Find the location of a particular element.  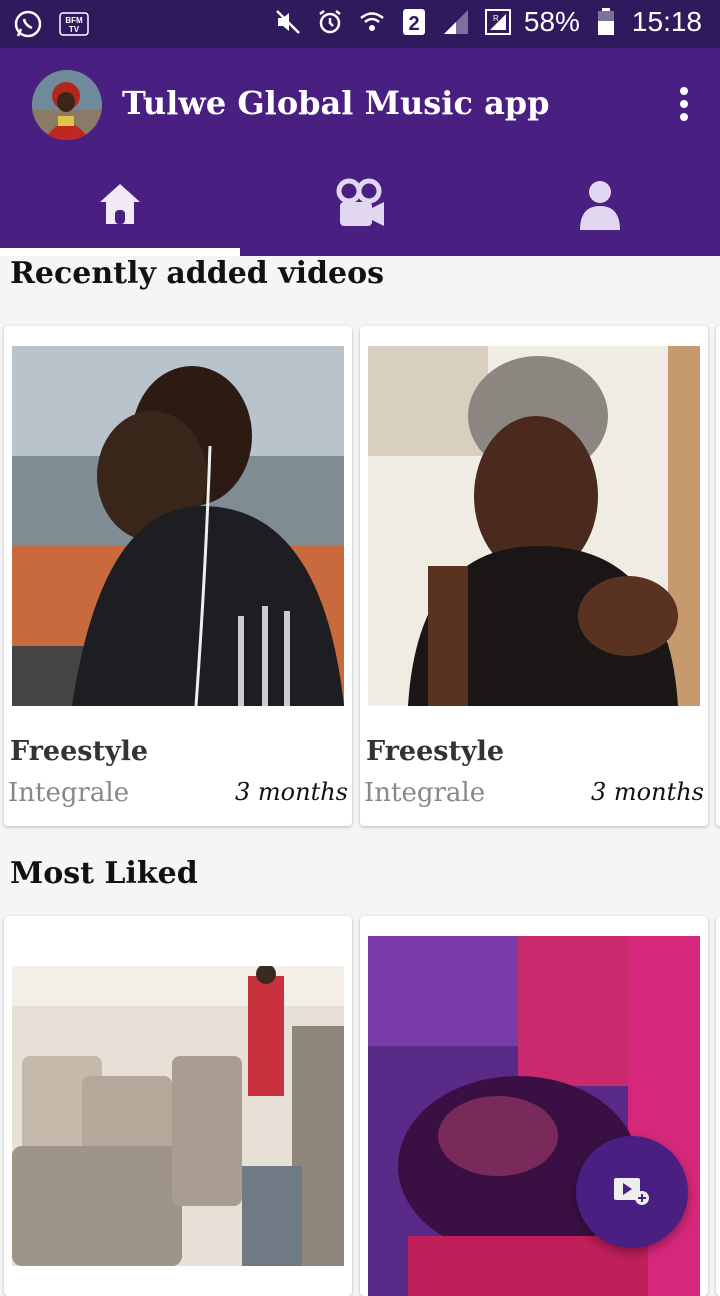

roaming-signal-icon: R is located at coordinates (498, 22).